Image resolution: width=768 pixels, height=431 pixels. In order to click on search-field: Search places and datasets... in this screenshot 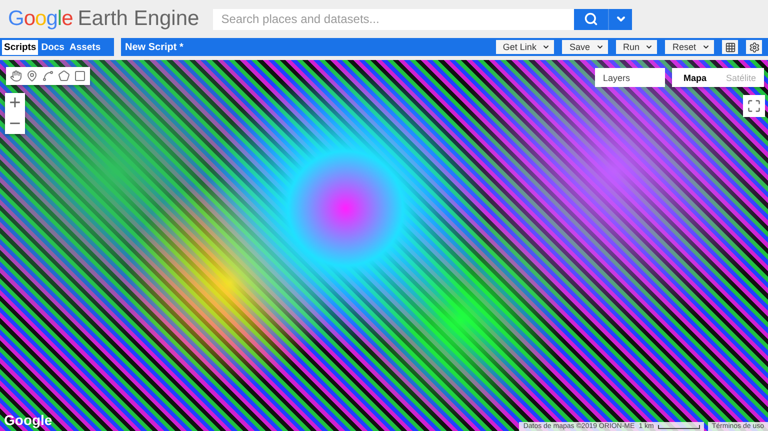, I will do `click(393, 19)`.